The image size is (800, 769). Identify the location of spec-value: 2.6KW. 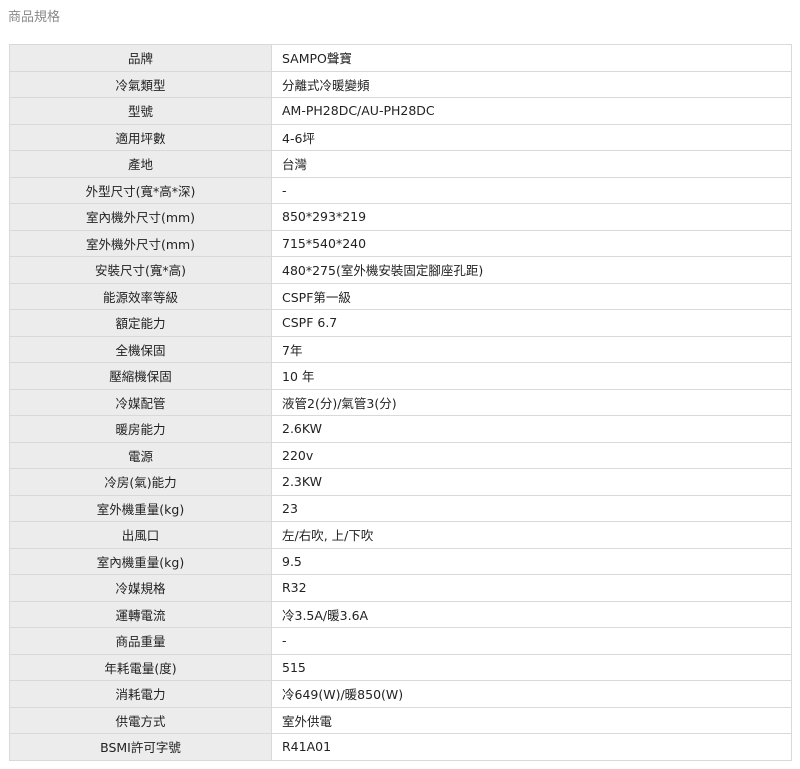
(531, 429).